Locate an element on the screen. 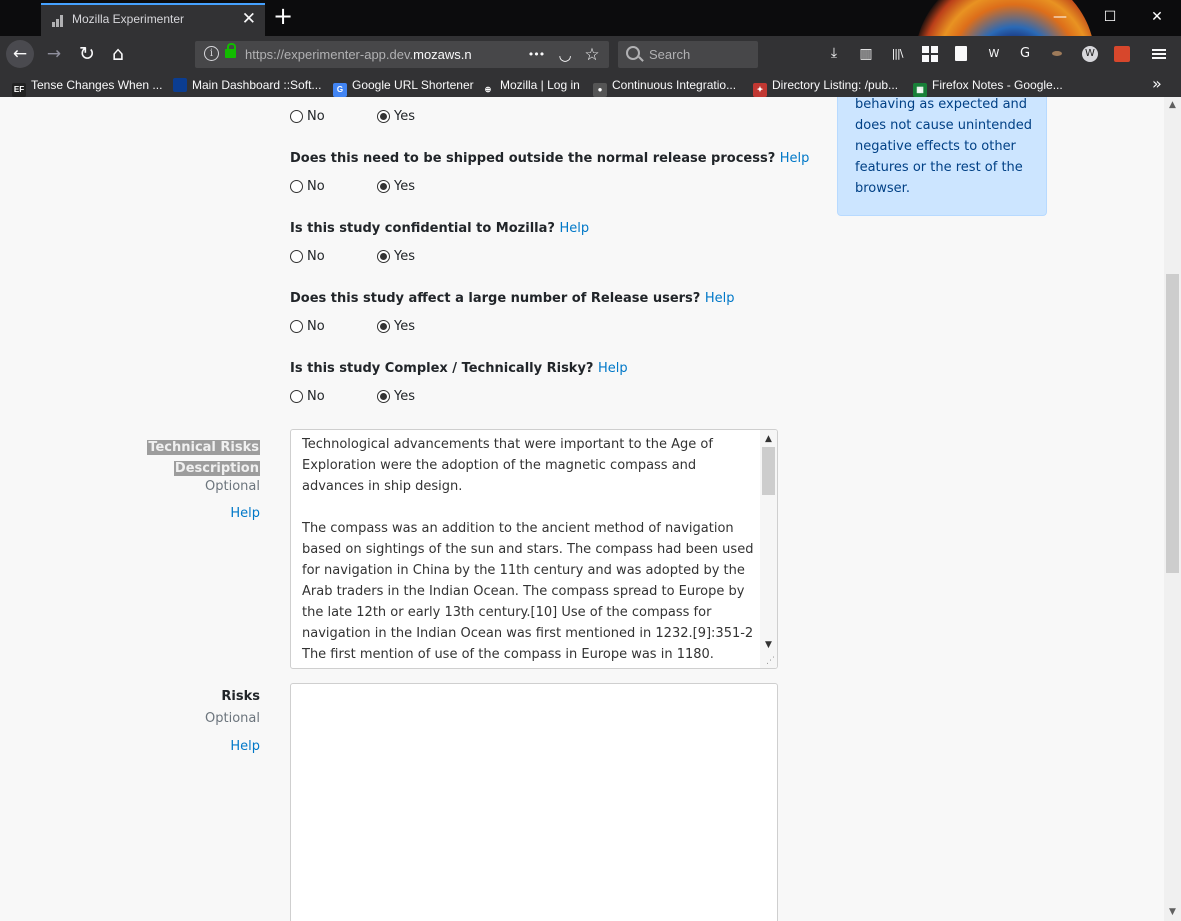 The width and height of the screenshot is (1181, 921). release-users-no-radio is located at coordinates (296, 326).